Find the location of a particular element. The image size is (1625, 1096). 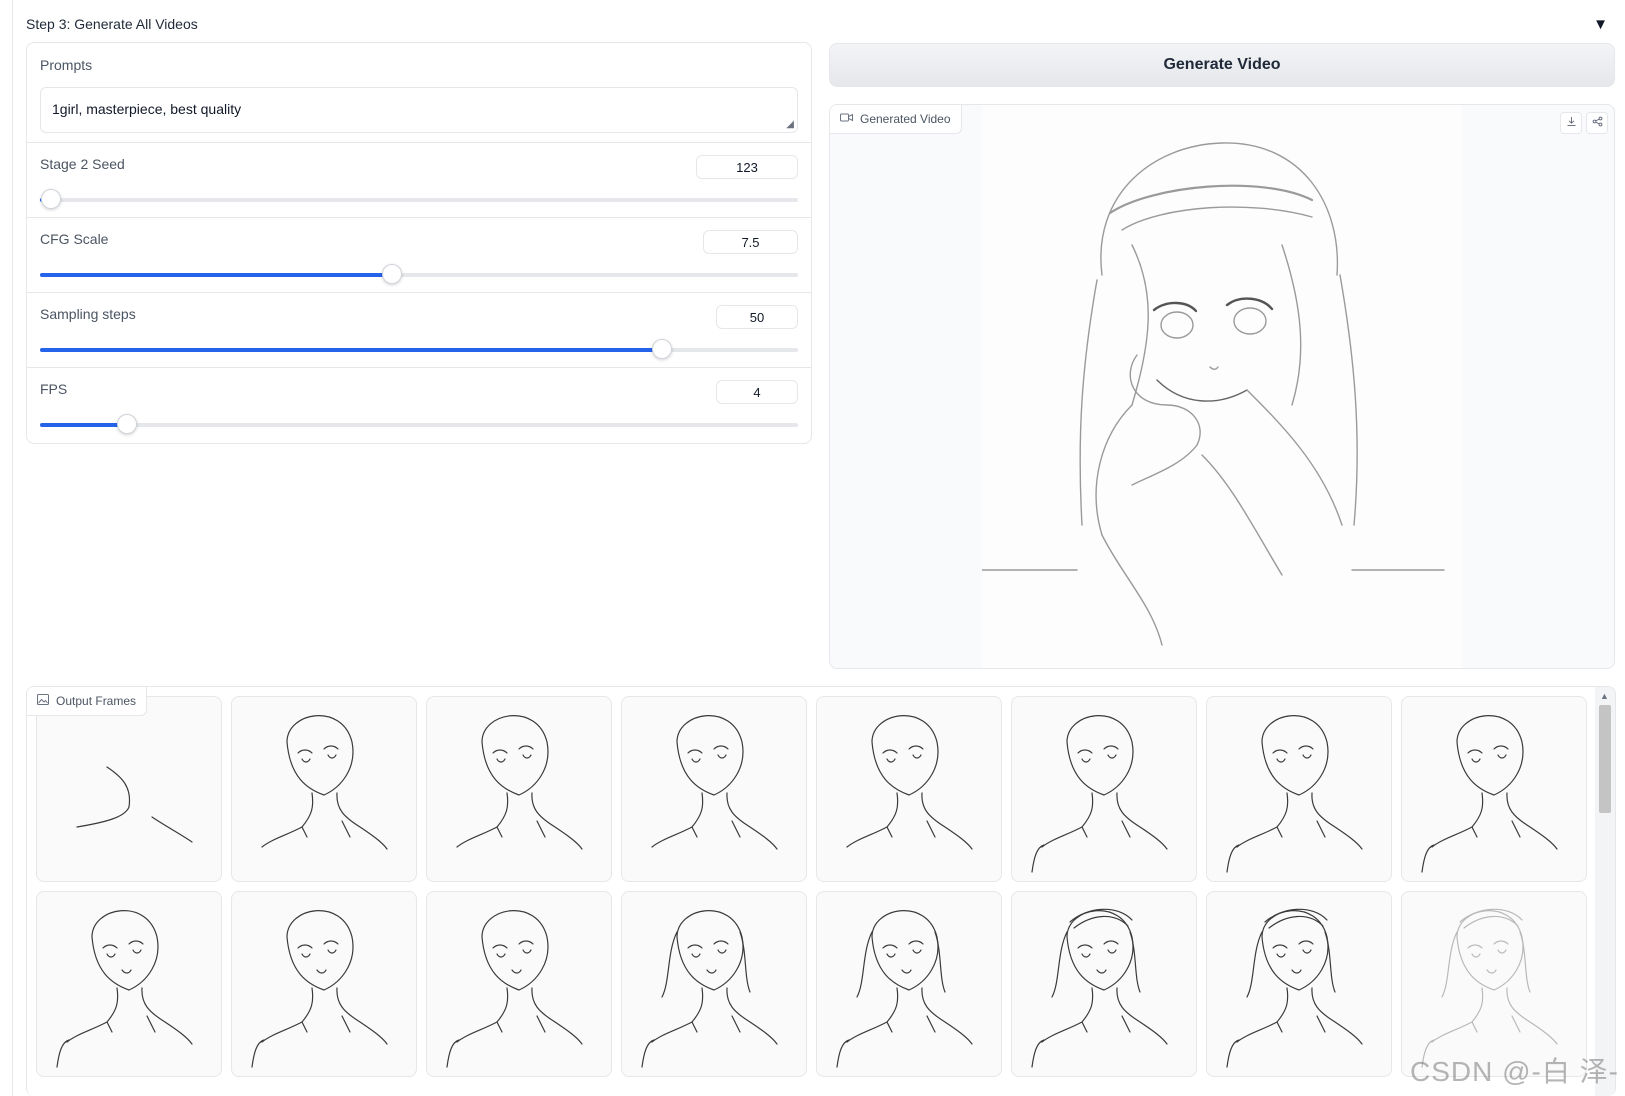

fps-value: 4 is located at coordinates (757, 392).